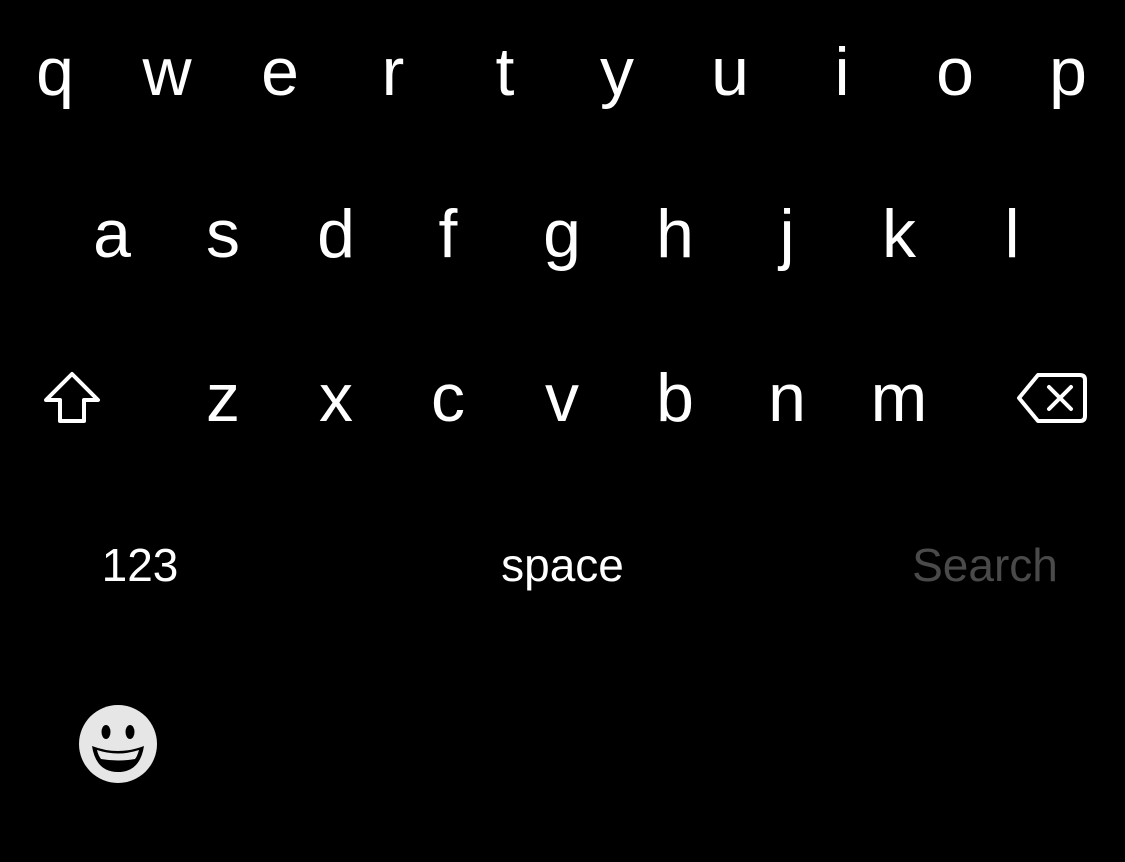 The width and height of the screenshot is (1125, 862). I want to click on shift-key, so click(72, 398).